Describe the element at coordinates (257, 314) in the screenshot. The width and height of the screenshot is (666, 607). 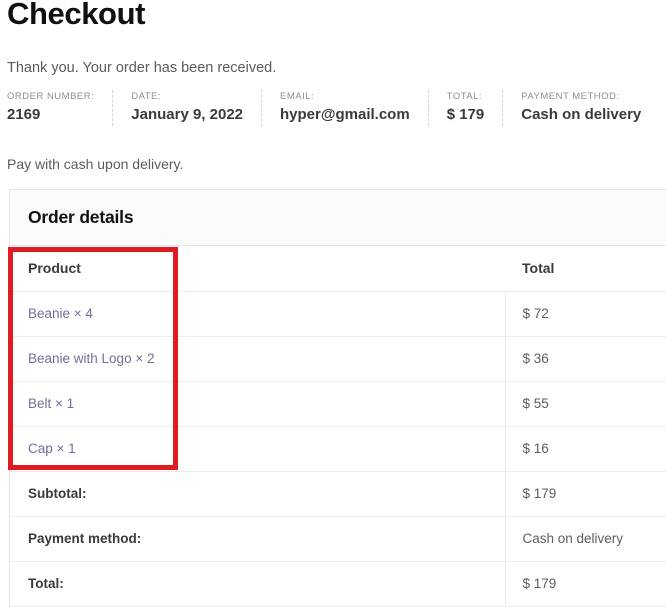
I see `product-cell: Beanie × 4` at that location.